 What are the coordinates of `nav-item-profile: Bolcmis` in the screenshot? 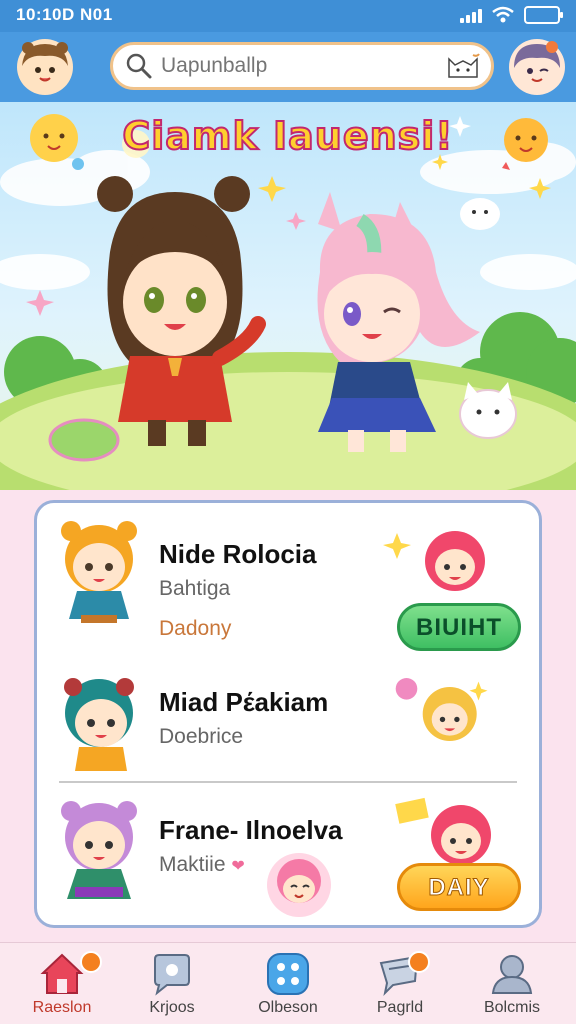 It's located at (512, 987).